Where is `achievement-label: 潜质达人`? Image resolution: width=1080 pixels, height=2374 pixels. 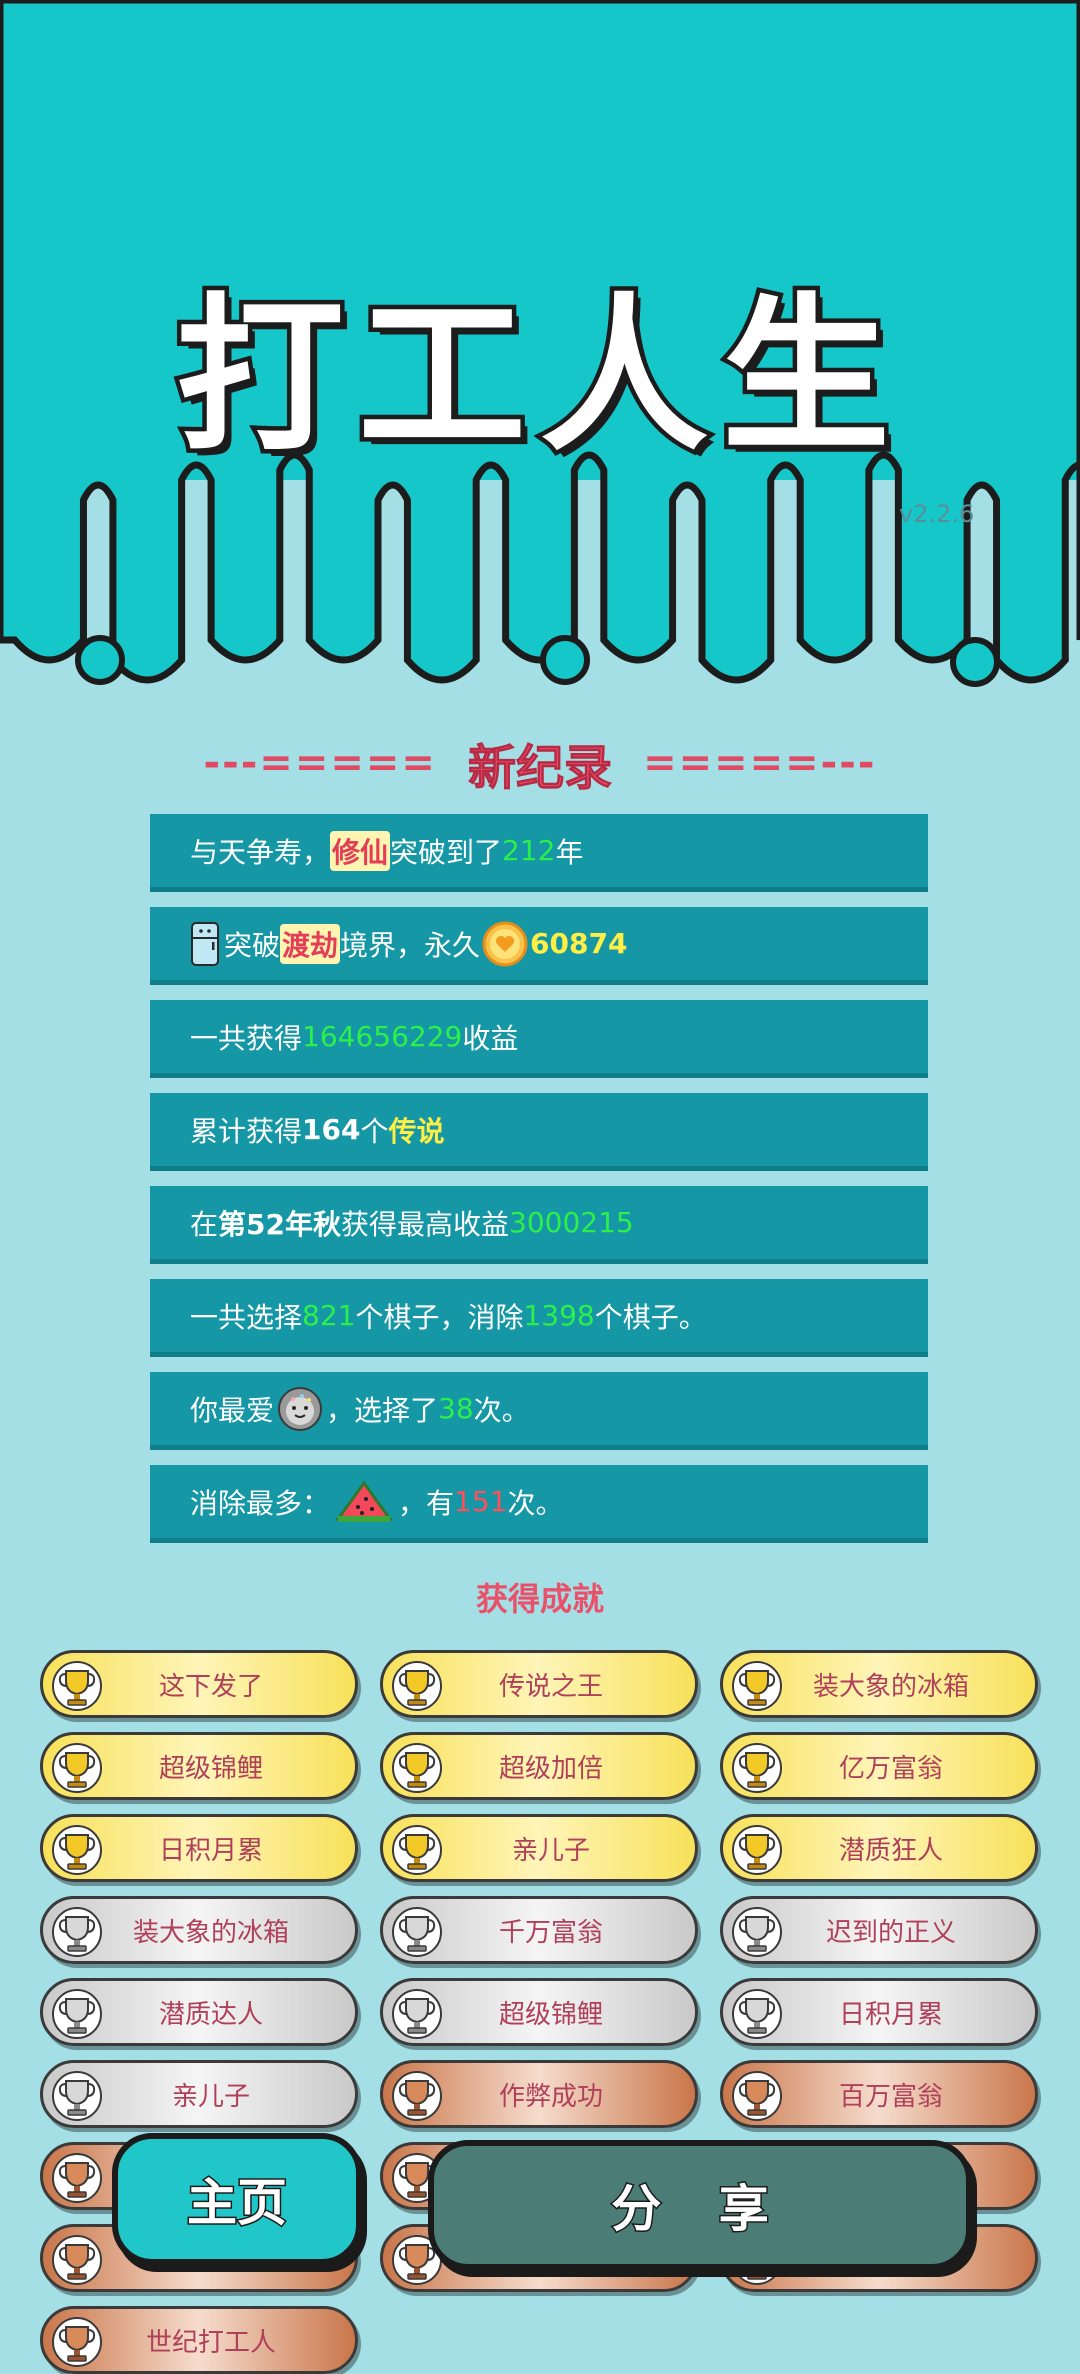 achievement-label: 潜质达人 is located at coordinates (210, 2014).